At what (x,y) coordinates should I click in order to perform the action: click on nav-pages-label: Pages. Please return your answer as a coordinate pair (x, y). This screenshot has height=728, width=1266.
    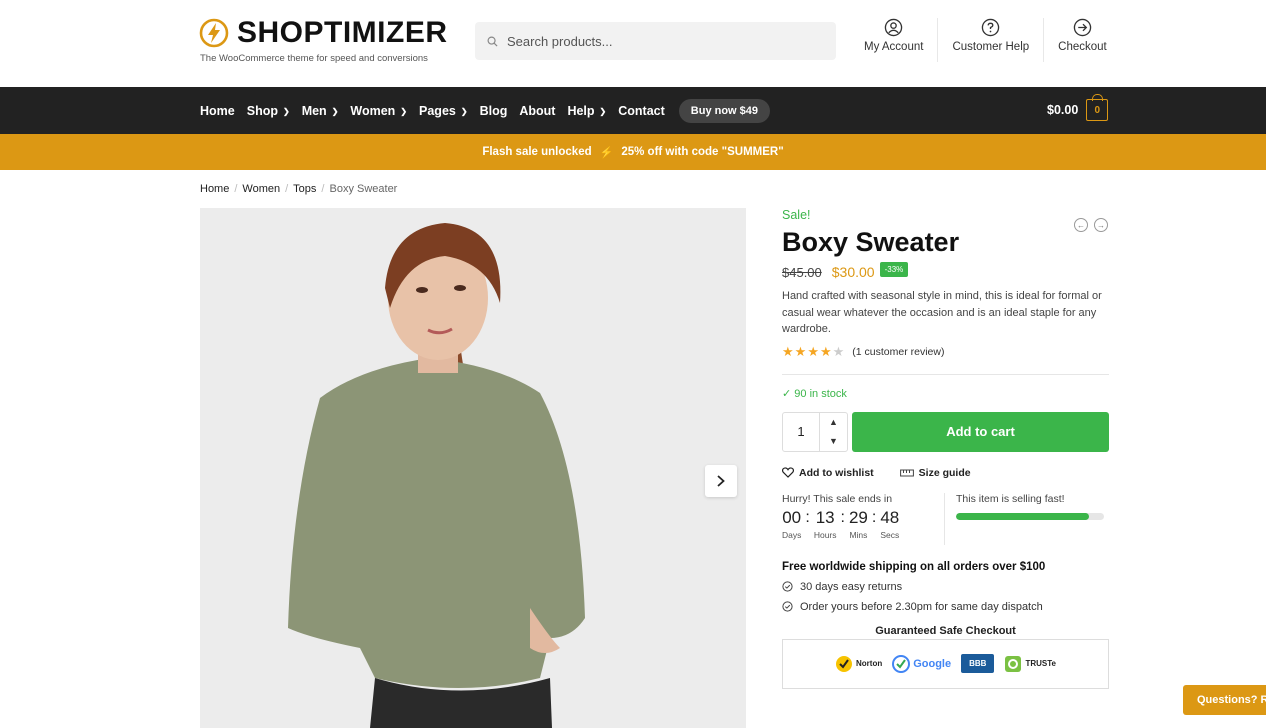
    Looking at the image, I should click on (437, 110).